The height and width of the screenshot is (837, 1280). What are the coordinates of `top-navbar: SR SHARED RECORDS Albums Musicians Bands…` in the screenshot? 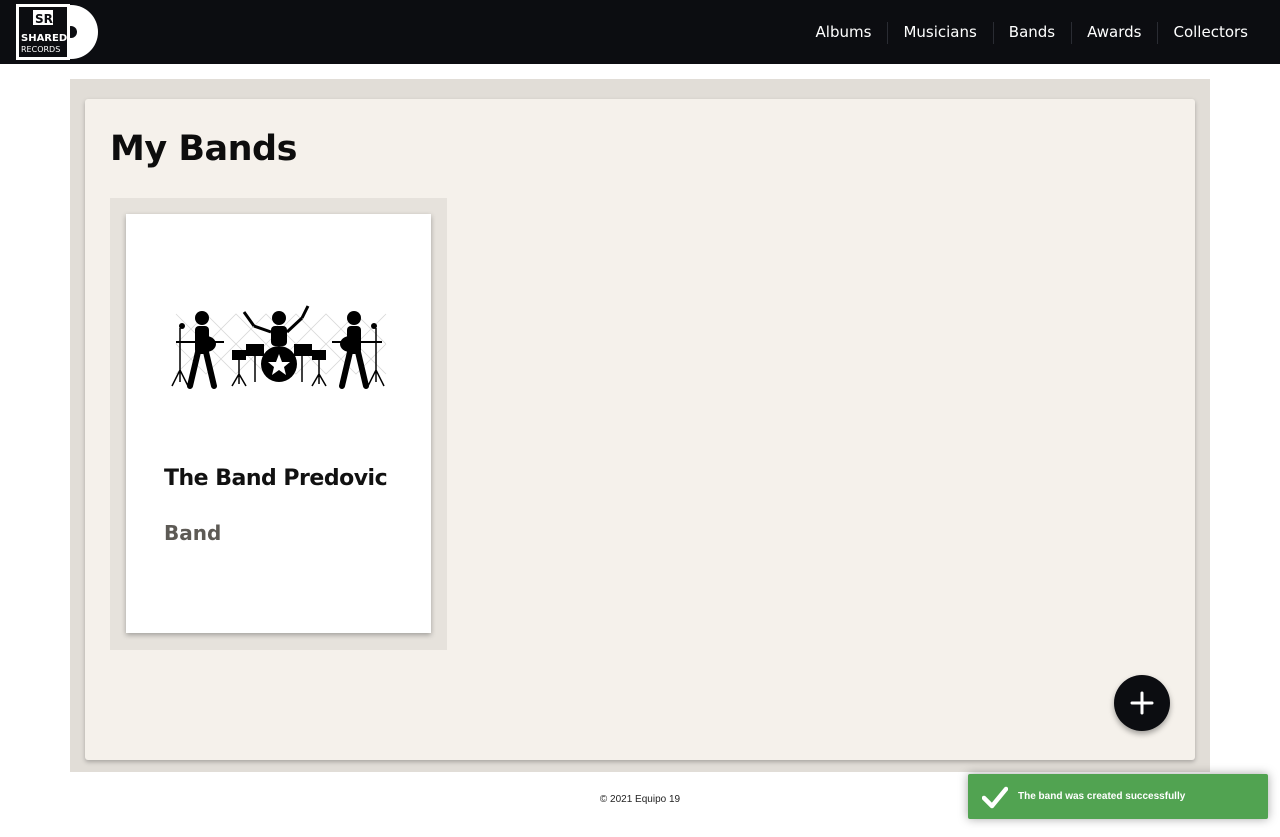 It's located at (640, 32).